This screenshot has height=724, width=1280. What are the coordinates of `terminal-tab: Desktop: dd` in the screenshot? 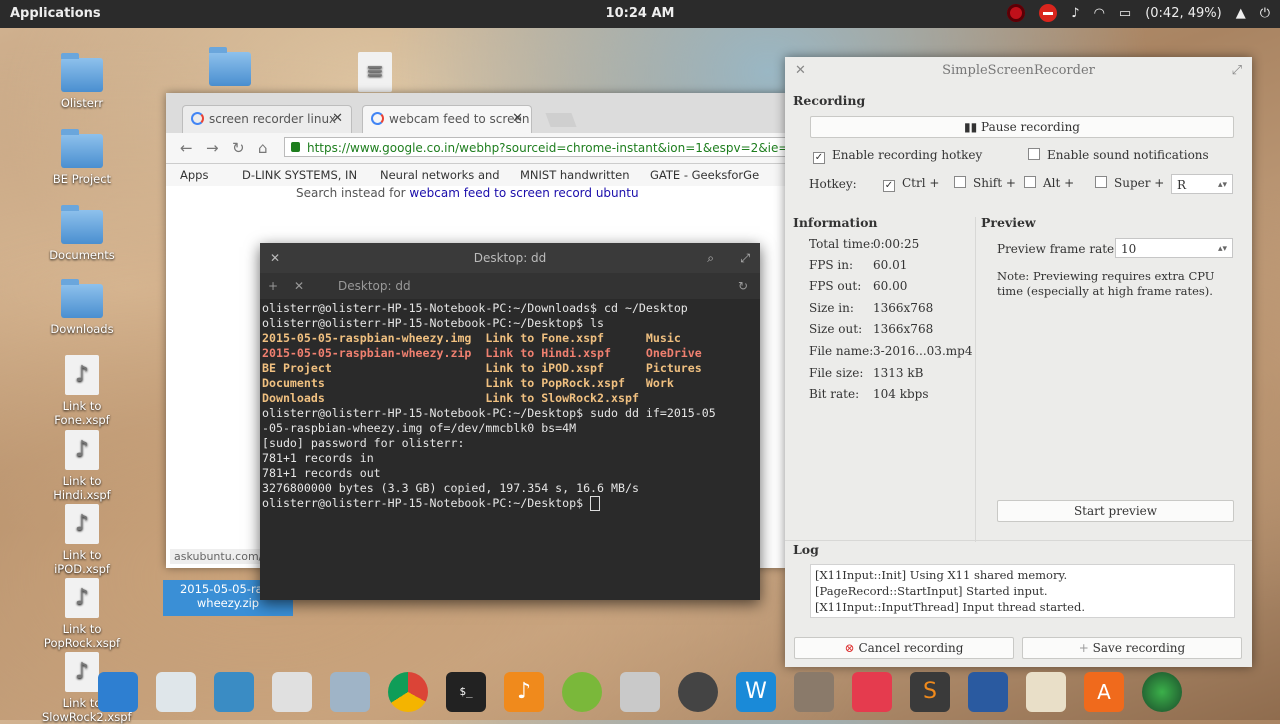 It's located at (374, 286).